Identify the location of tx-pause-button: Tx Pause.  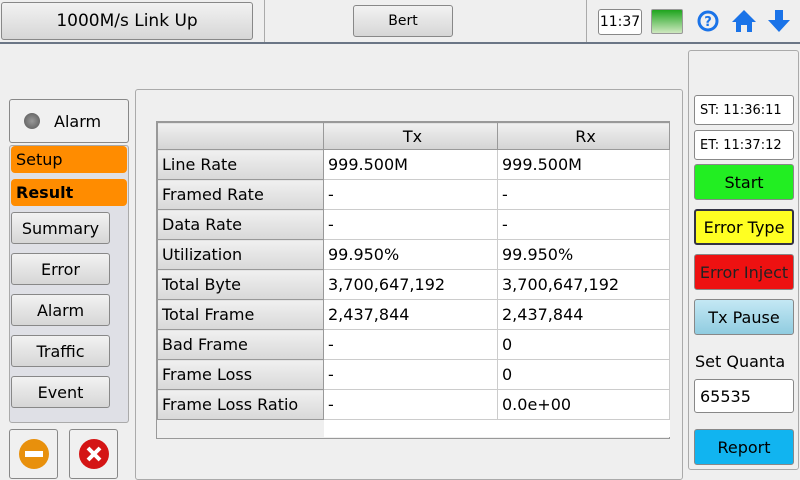
(744, 317).